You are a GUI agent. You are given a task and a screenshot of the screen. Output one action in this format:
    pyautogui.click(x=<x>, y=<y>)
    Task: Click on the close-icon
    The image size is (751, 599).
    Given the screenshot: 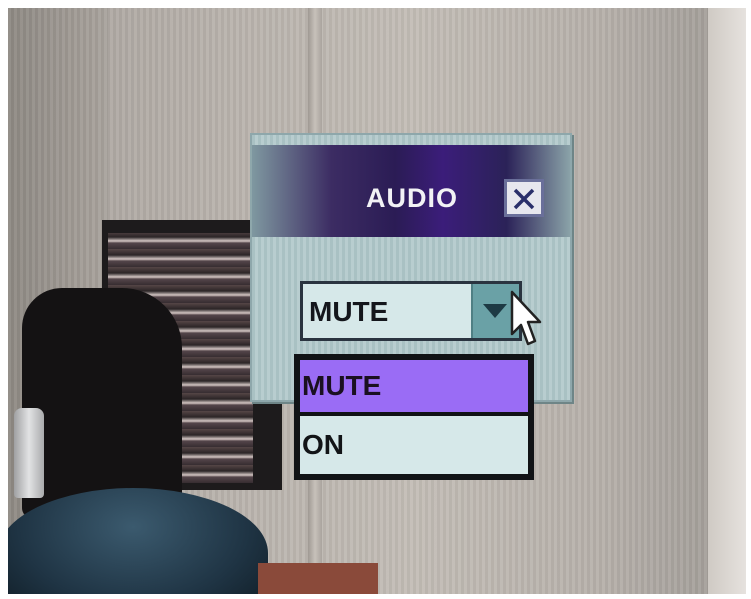 What is the action you would take?
    pyautogui.click(x=524, y=199)
    